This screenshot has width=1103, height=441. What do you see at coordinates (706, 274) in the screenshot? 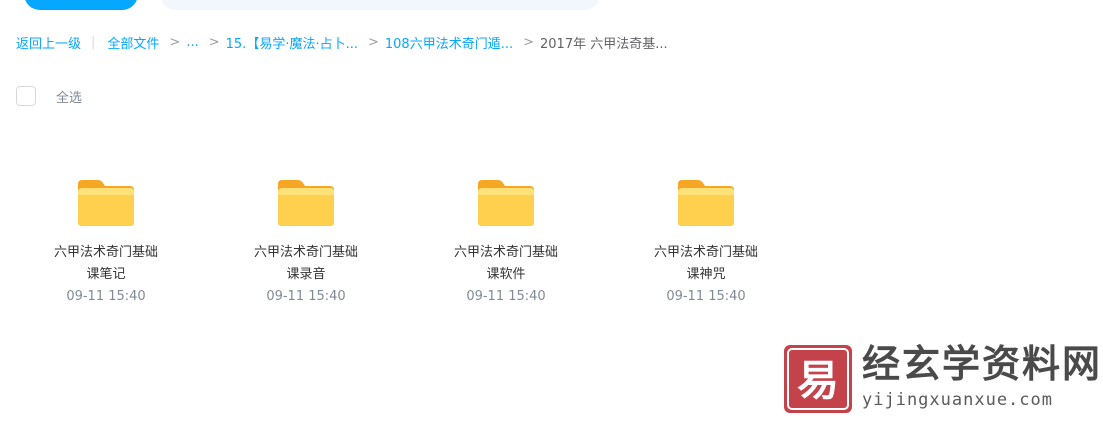
I see `folder-name-line2: 课神咒` at bounding box center [706, 274].